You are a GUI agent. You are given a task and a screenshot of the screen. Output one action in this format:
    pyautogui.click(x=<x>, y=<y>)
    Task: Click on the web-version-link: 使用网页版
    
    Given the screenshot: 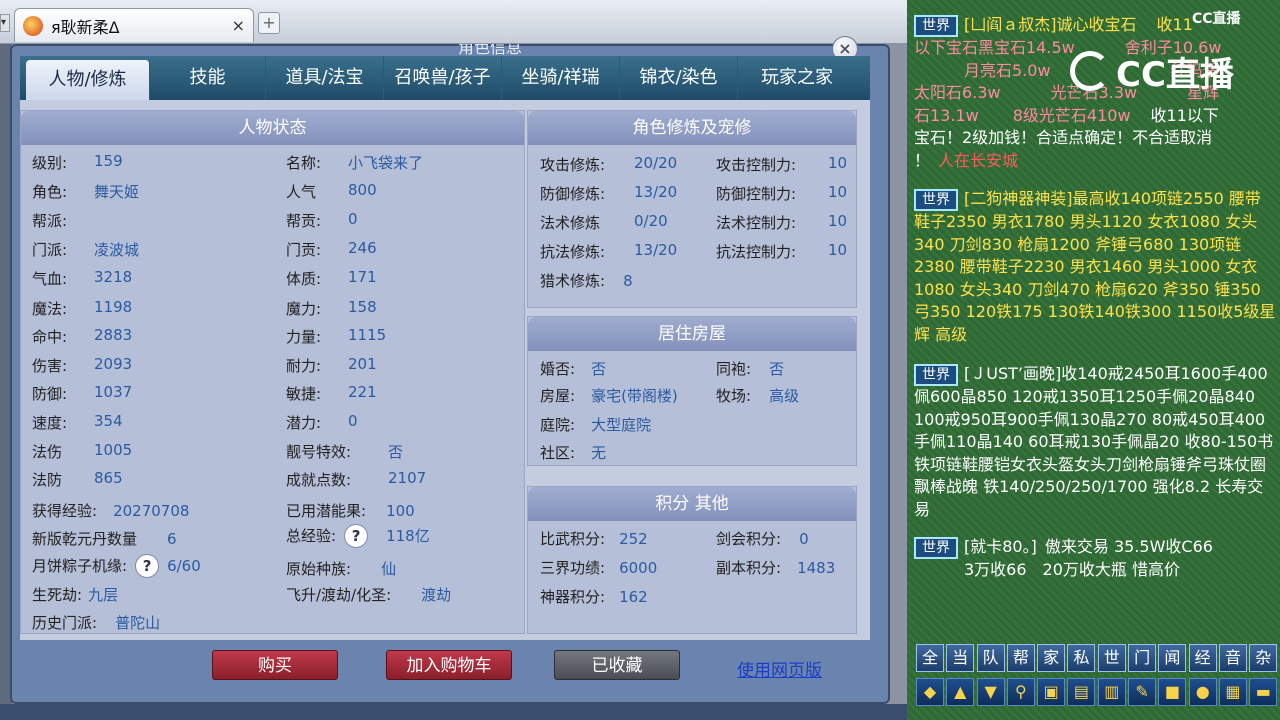 What is the action you would take?
    pyautogui.click(x=779, y=668)
    